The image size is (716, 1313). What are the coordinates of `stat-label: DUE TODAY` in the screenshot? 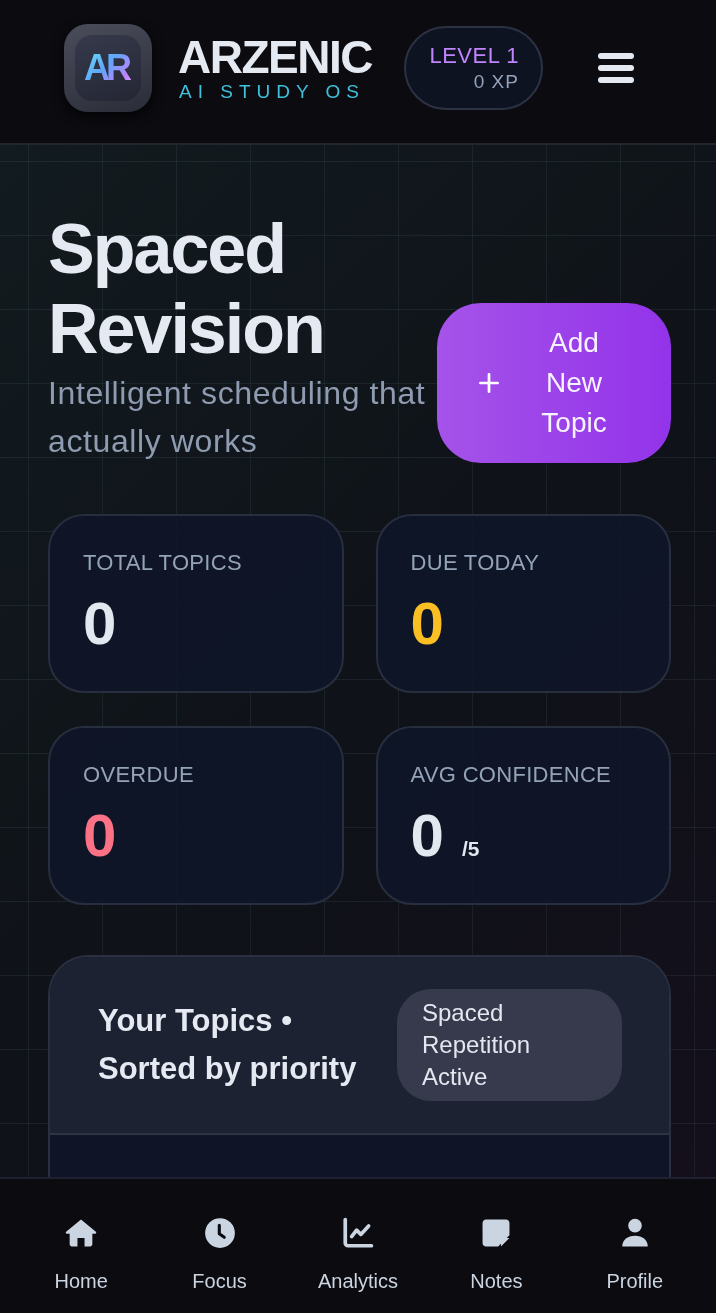 It's located at (475, 563).